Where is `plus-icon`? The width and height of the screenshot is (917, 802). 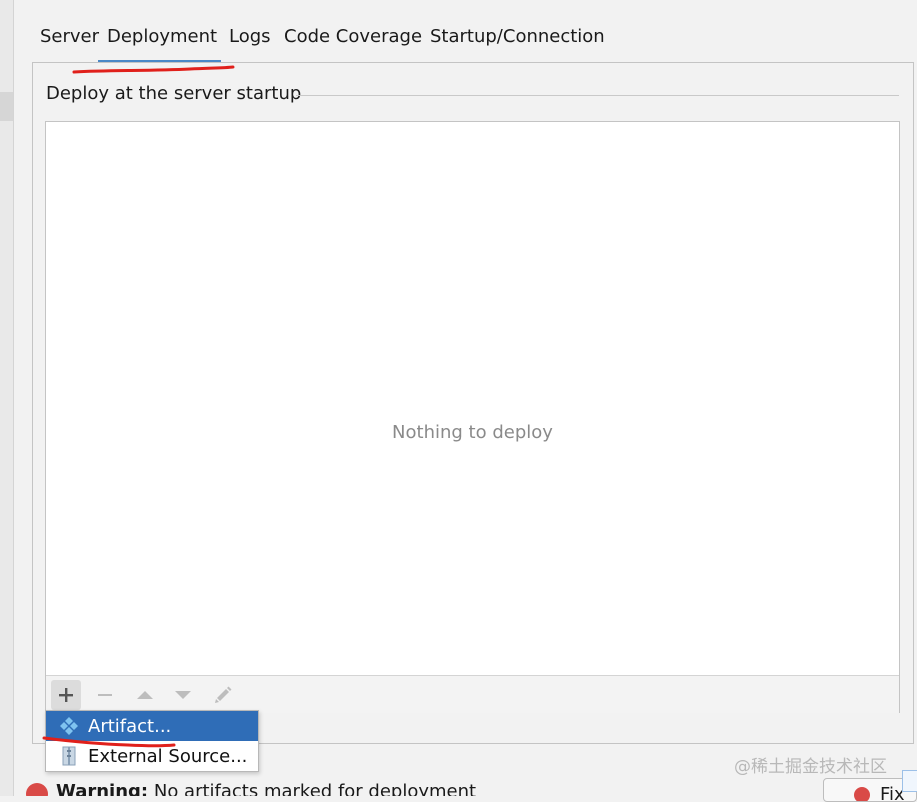
plus-icon is located at coordinates (66, 695).